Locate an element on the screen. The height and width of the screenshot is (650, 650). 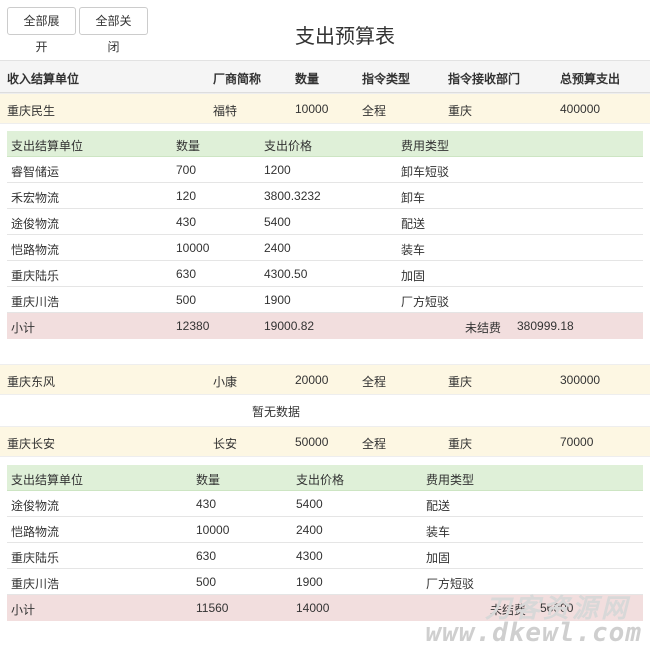
no-data-message: 暂无数据 is located at coordinates (275, 412).